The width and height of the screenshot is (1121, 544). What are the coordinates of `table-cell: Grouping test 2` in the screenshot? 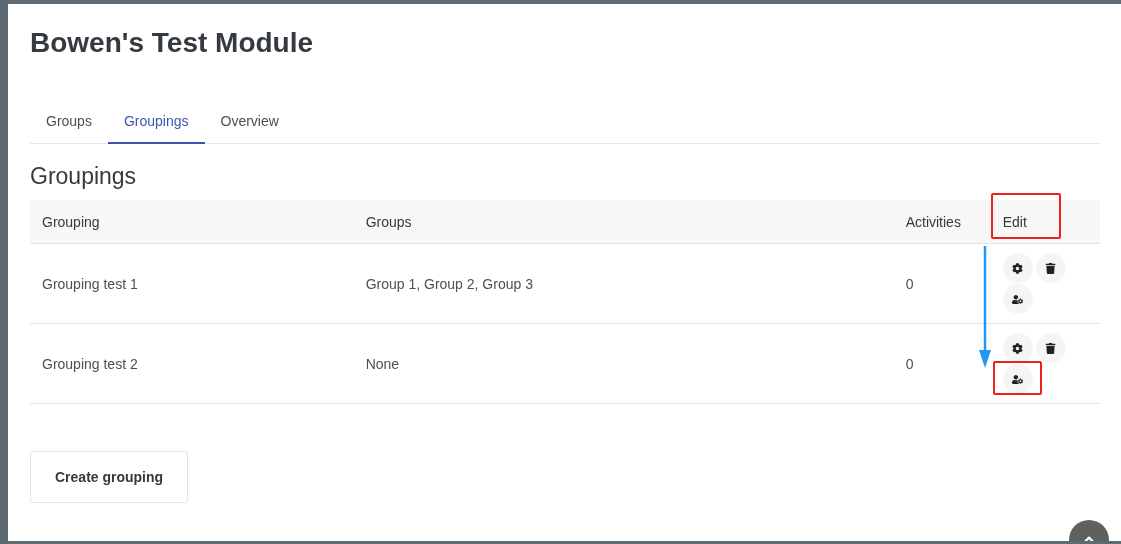 It's located at (192, 363).